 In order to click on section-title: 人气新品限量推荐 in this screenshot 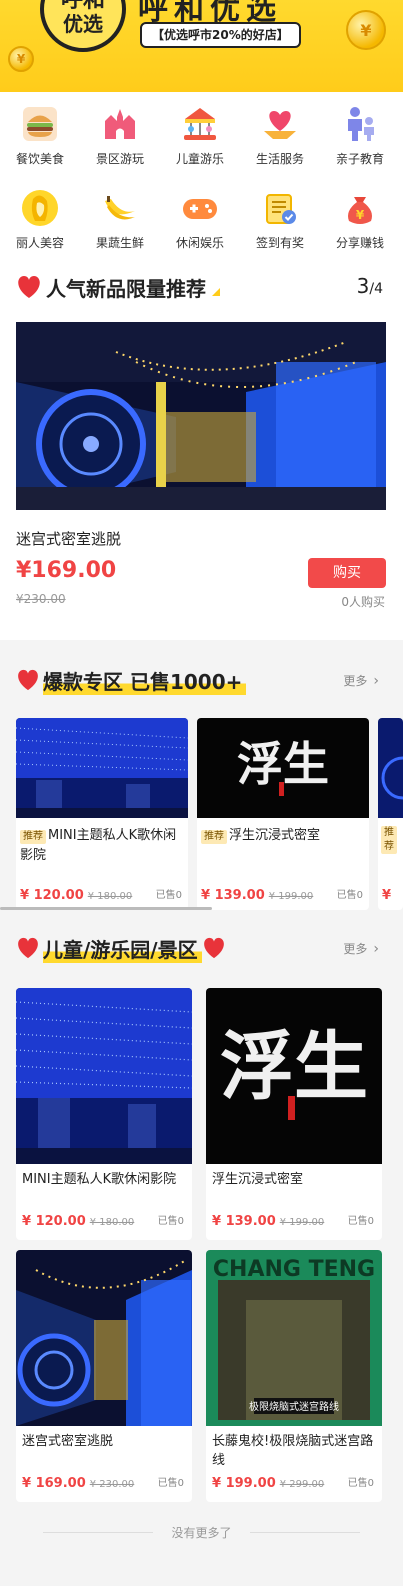, I will do `click(126, 288)`.